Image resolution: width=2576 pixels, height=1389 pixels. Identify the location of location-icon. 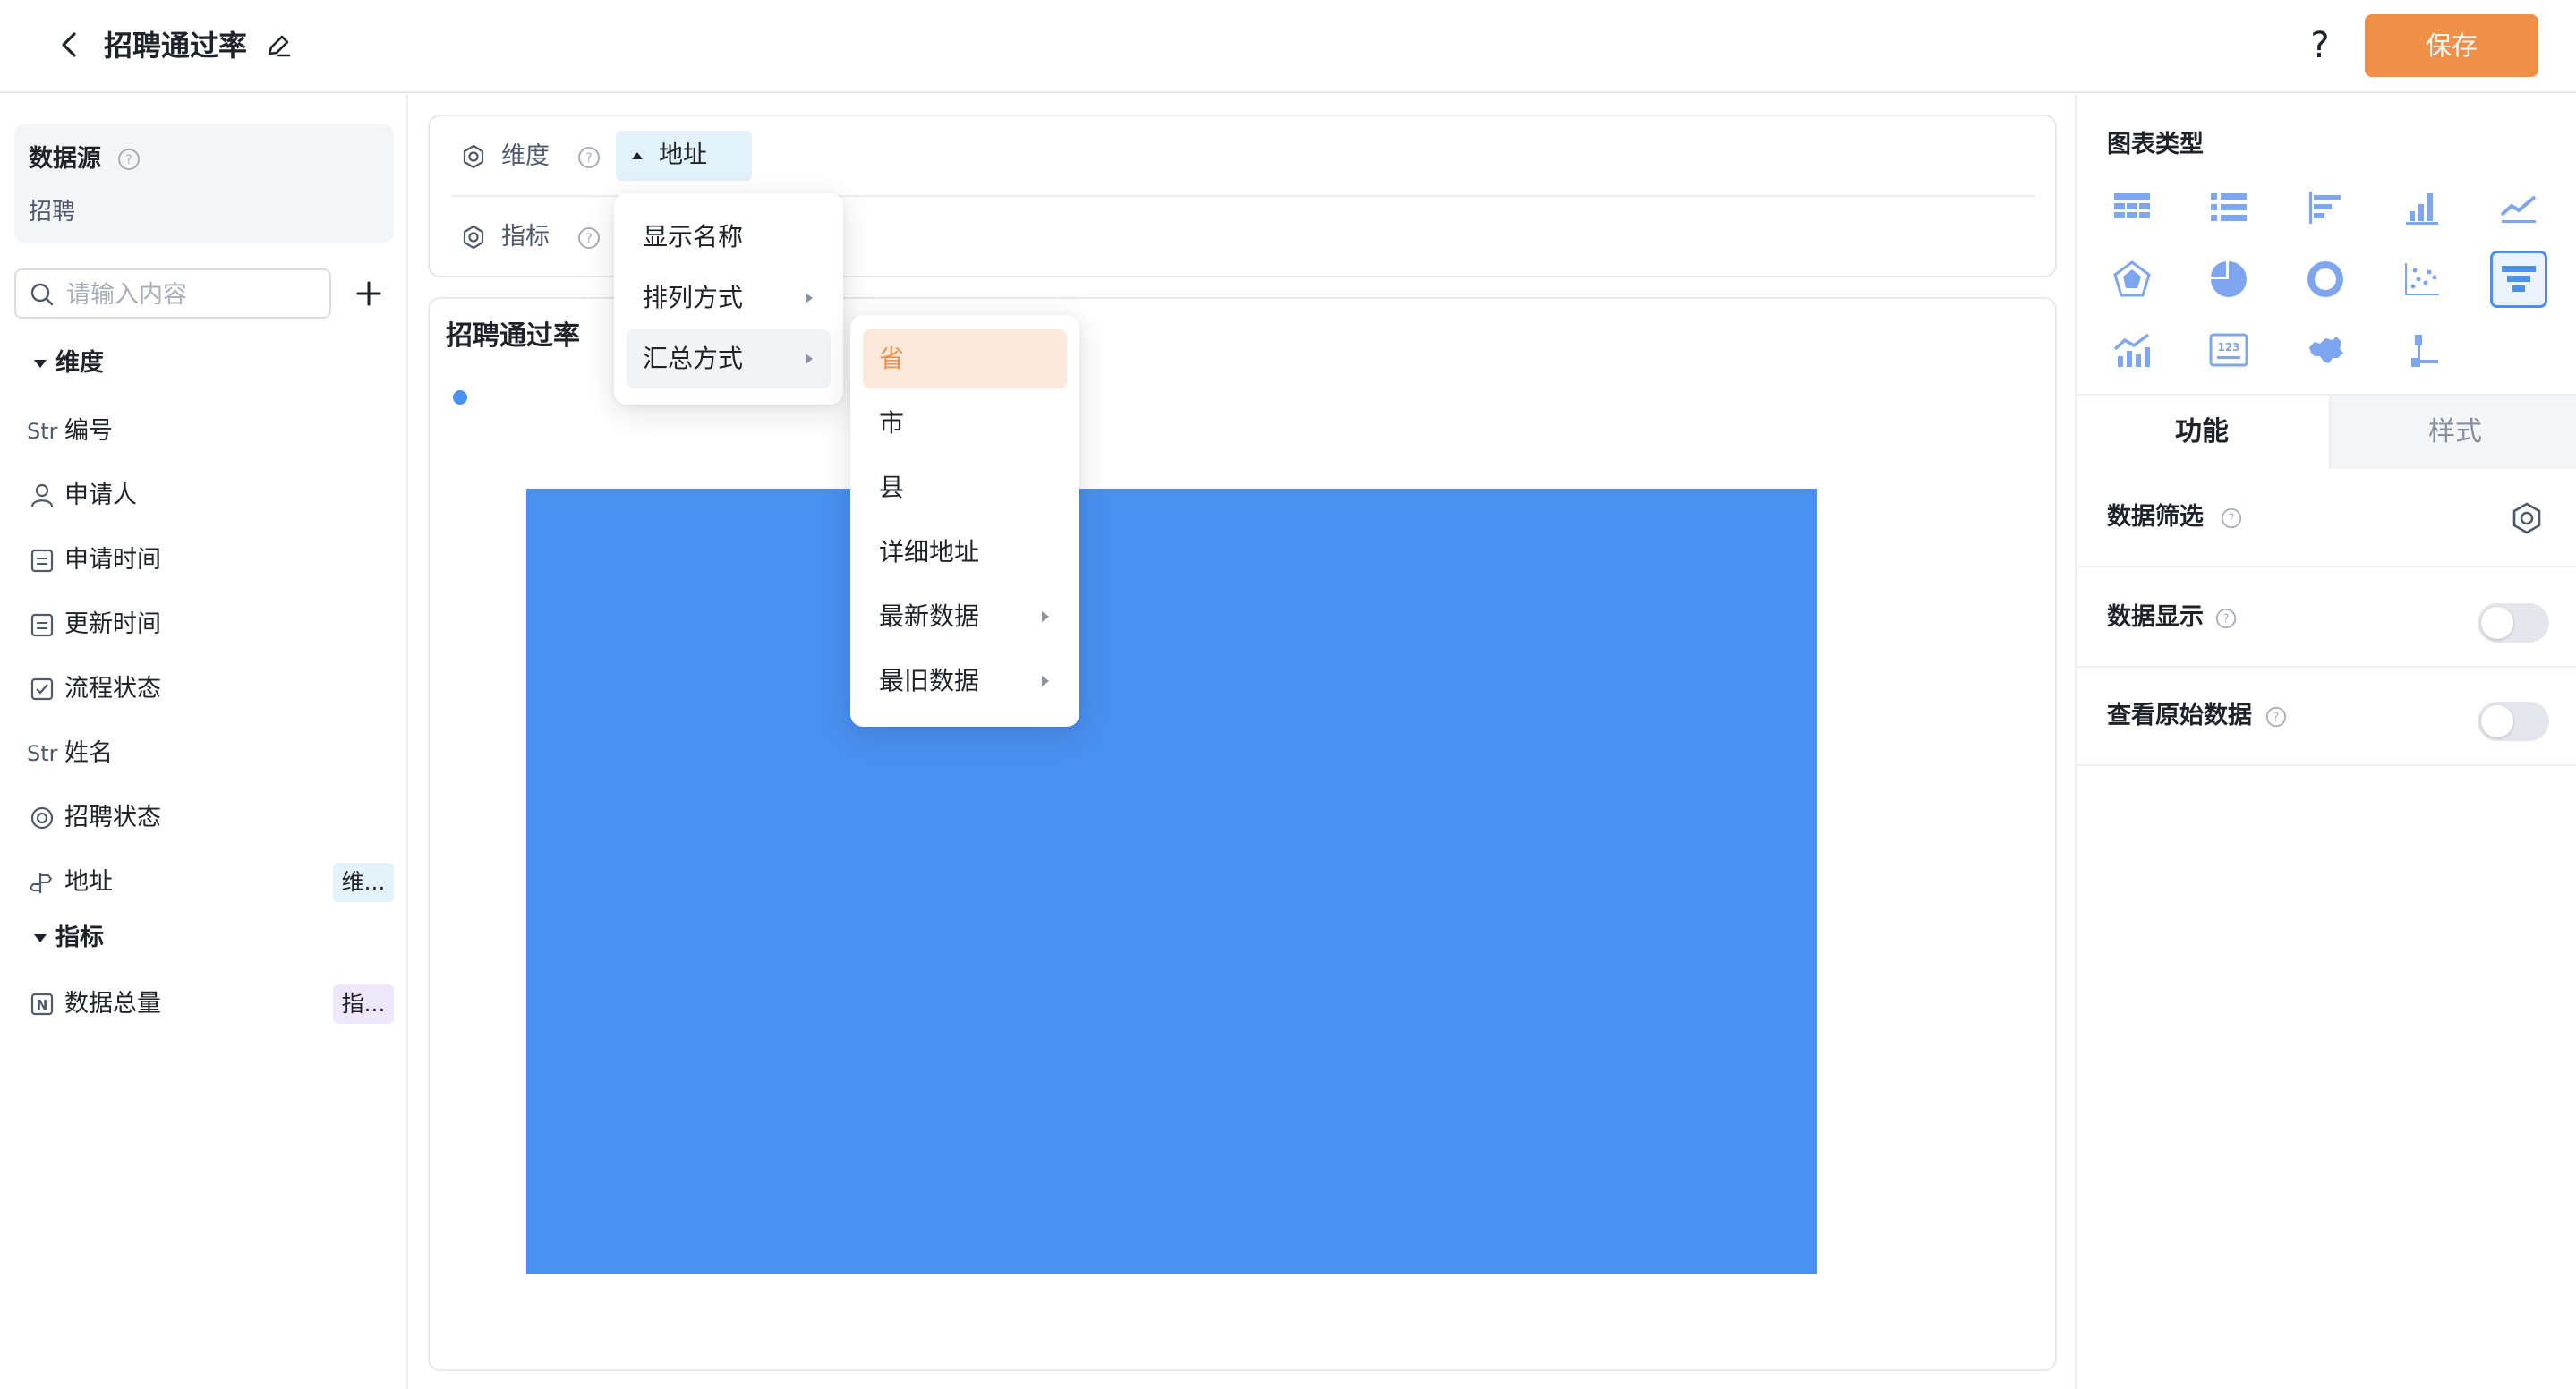
(41, 883).